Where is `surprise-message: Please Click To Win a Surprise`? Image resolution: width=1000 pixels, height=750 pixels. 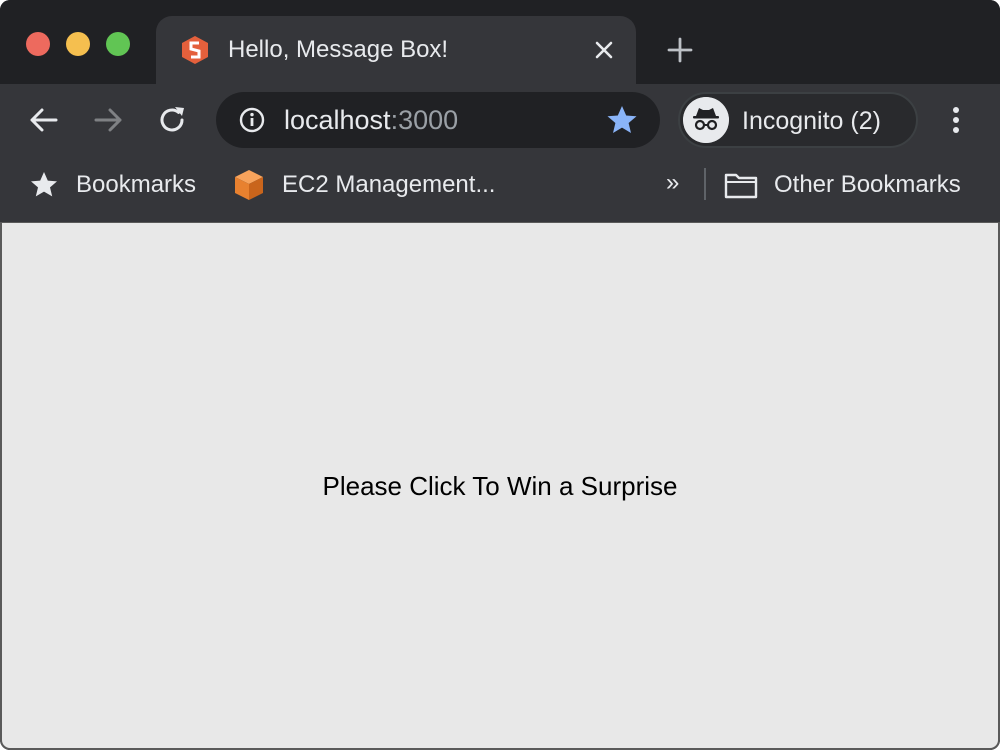
surprise-message: Please Click To Win a Surprise is located at coordinates (500, 486).